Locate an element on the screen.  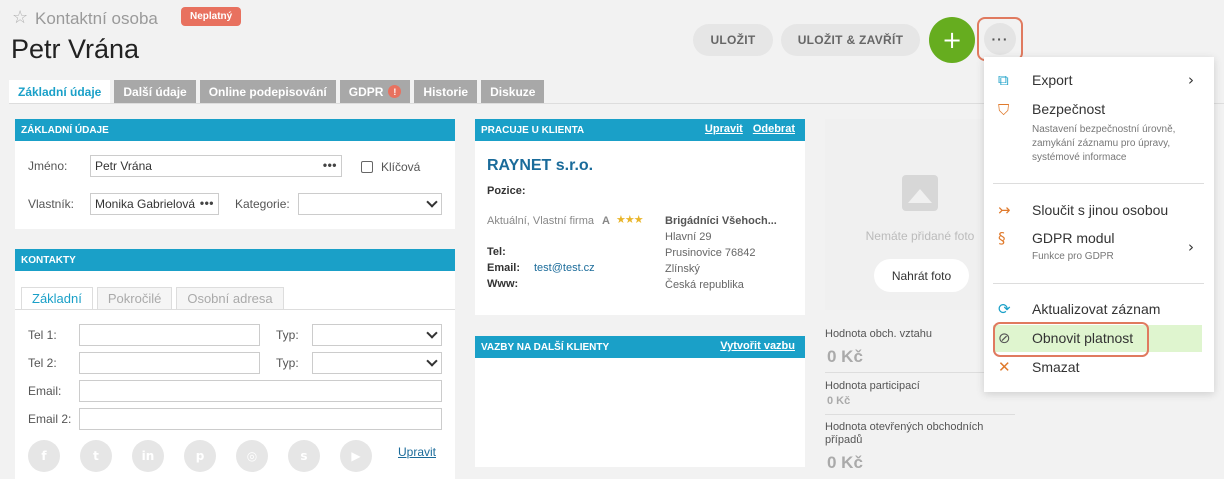
more-button-highlight: ··· is located at coordinates (1000, 39).